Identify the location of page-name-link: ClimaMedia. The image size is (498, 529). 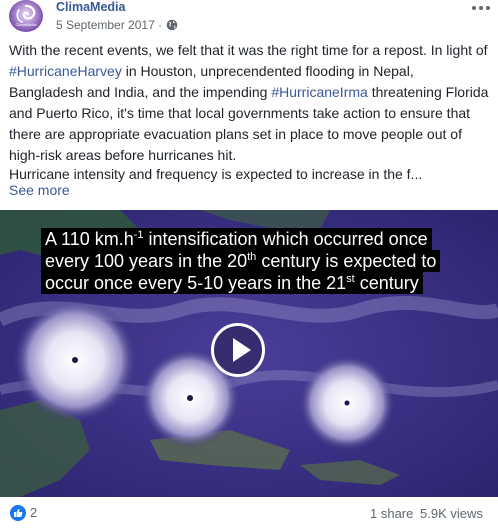
(90, 7).